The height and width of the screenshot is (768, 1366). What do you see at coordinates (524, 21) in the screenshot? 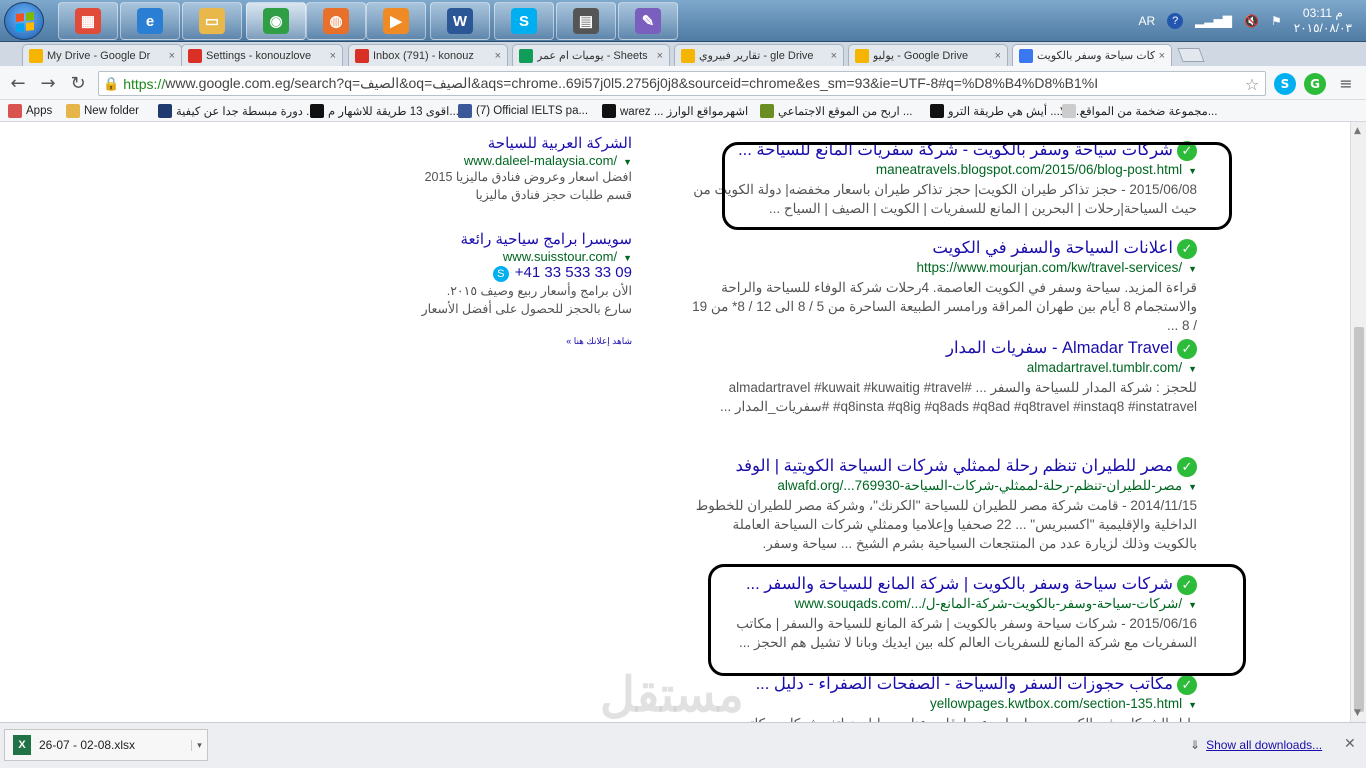
I see `taskbar-app: S` at bounding box center [524, 21].